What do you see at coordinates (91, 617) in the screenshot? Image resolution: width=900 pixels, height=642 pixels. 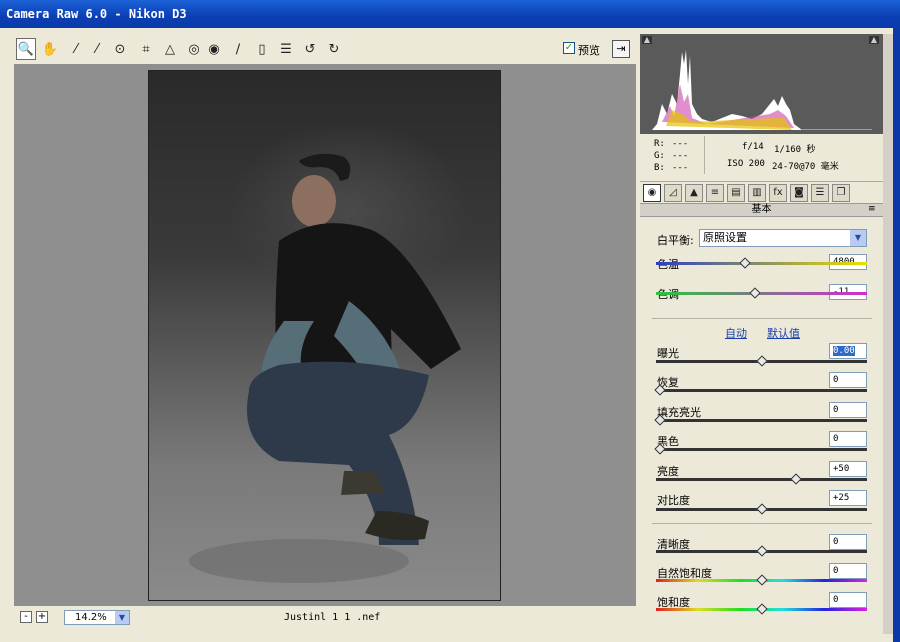 I see `zoom-level-value: 14.2%` at bounding box center [91, 617].